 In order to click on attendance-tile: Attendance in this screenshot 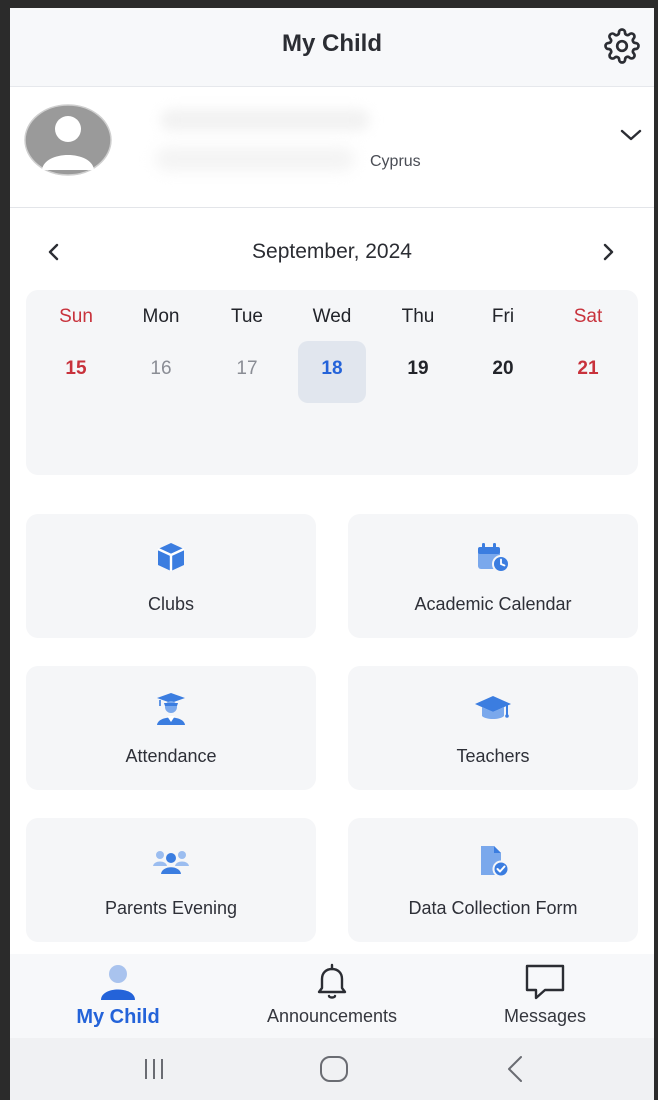, I will do `click(171, 728)`.